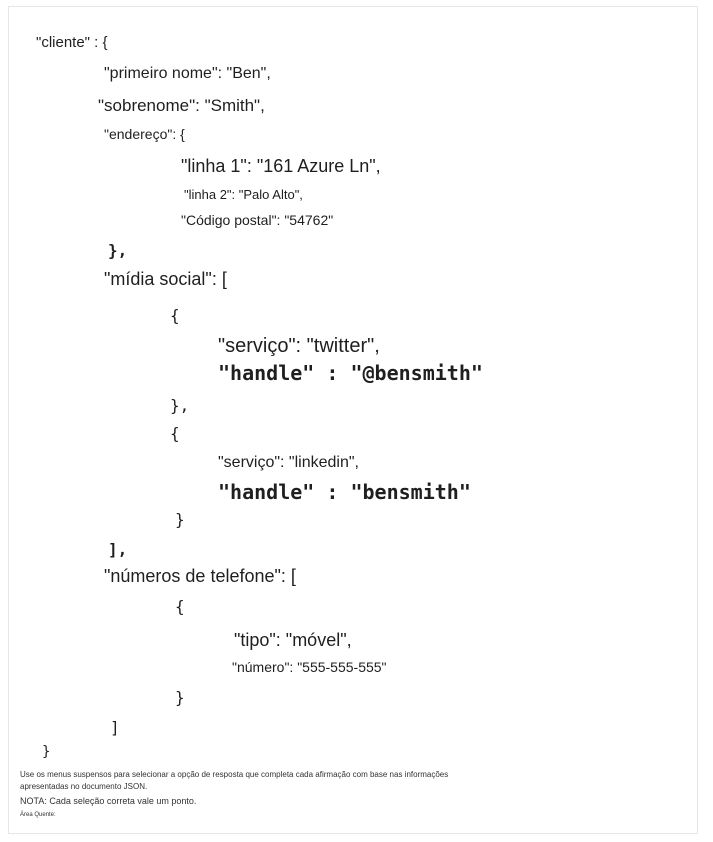 The width and height of the screenshot is (713, 842). What do you see at coordinates (181, 105) in the screenshot?
I see `json-sobrenome: "sobrenome": "Smith",` at bounding box center [181, 105].